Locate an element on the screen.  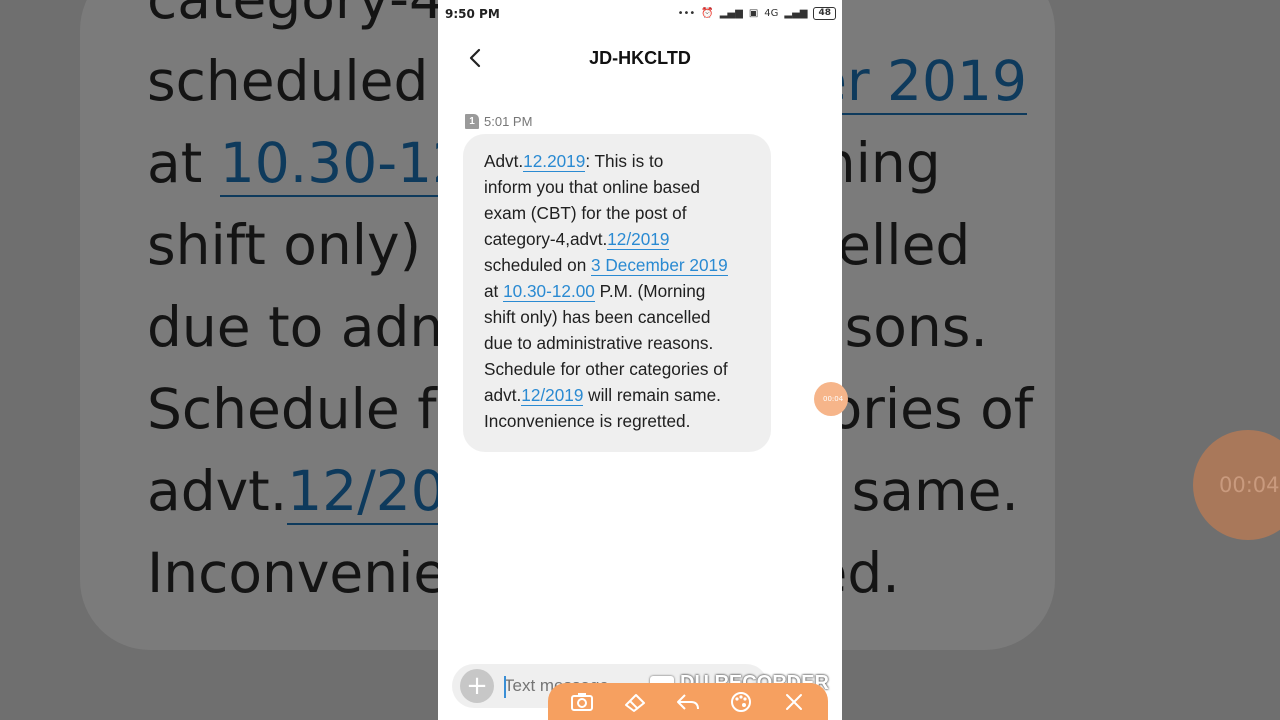
screenshot-button is located at coordinates (582, 702).